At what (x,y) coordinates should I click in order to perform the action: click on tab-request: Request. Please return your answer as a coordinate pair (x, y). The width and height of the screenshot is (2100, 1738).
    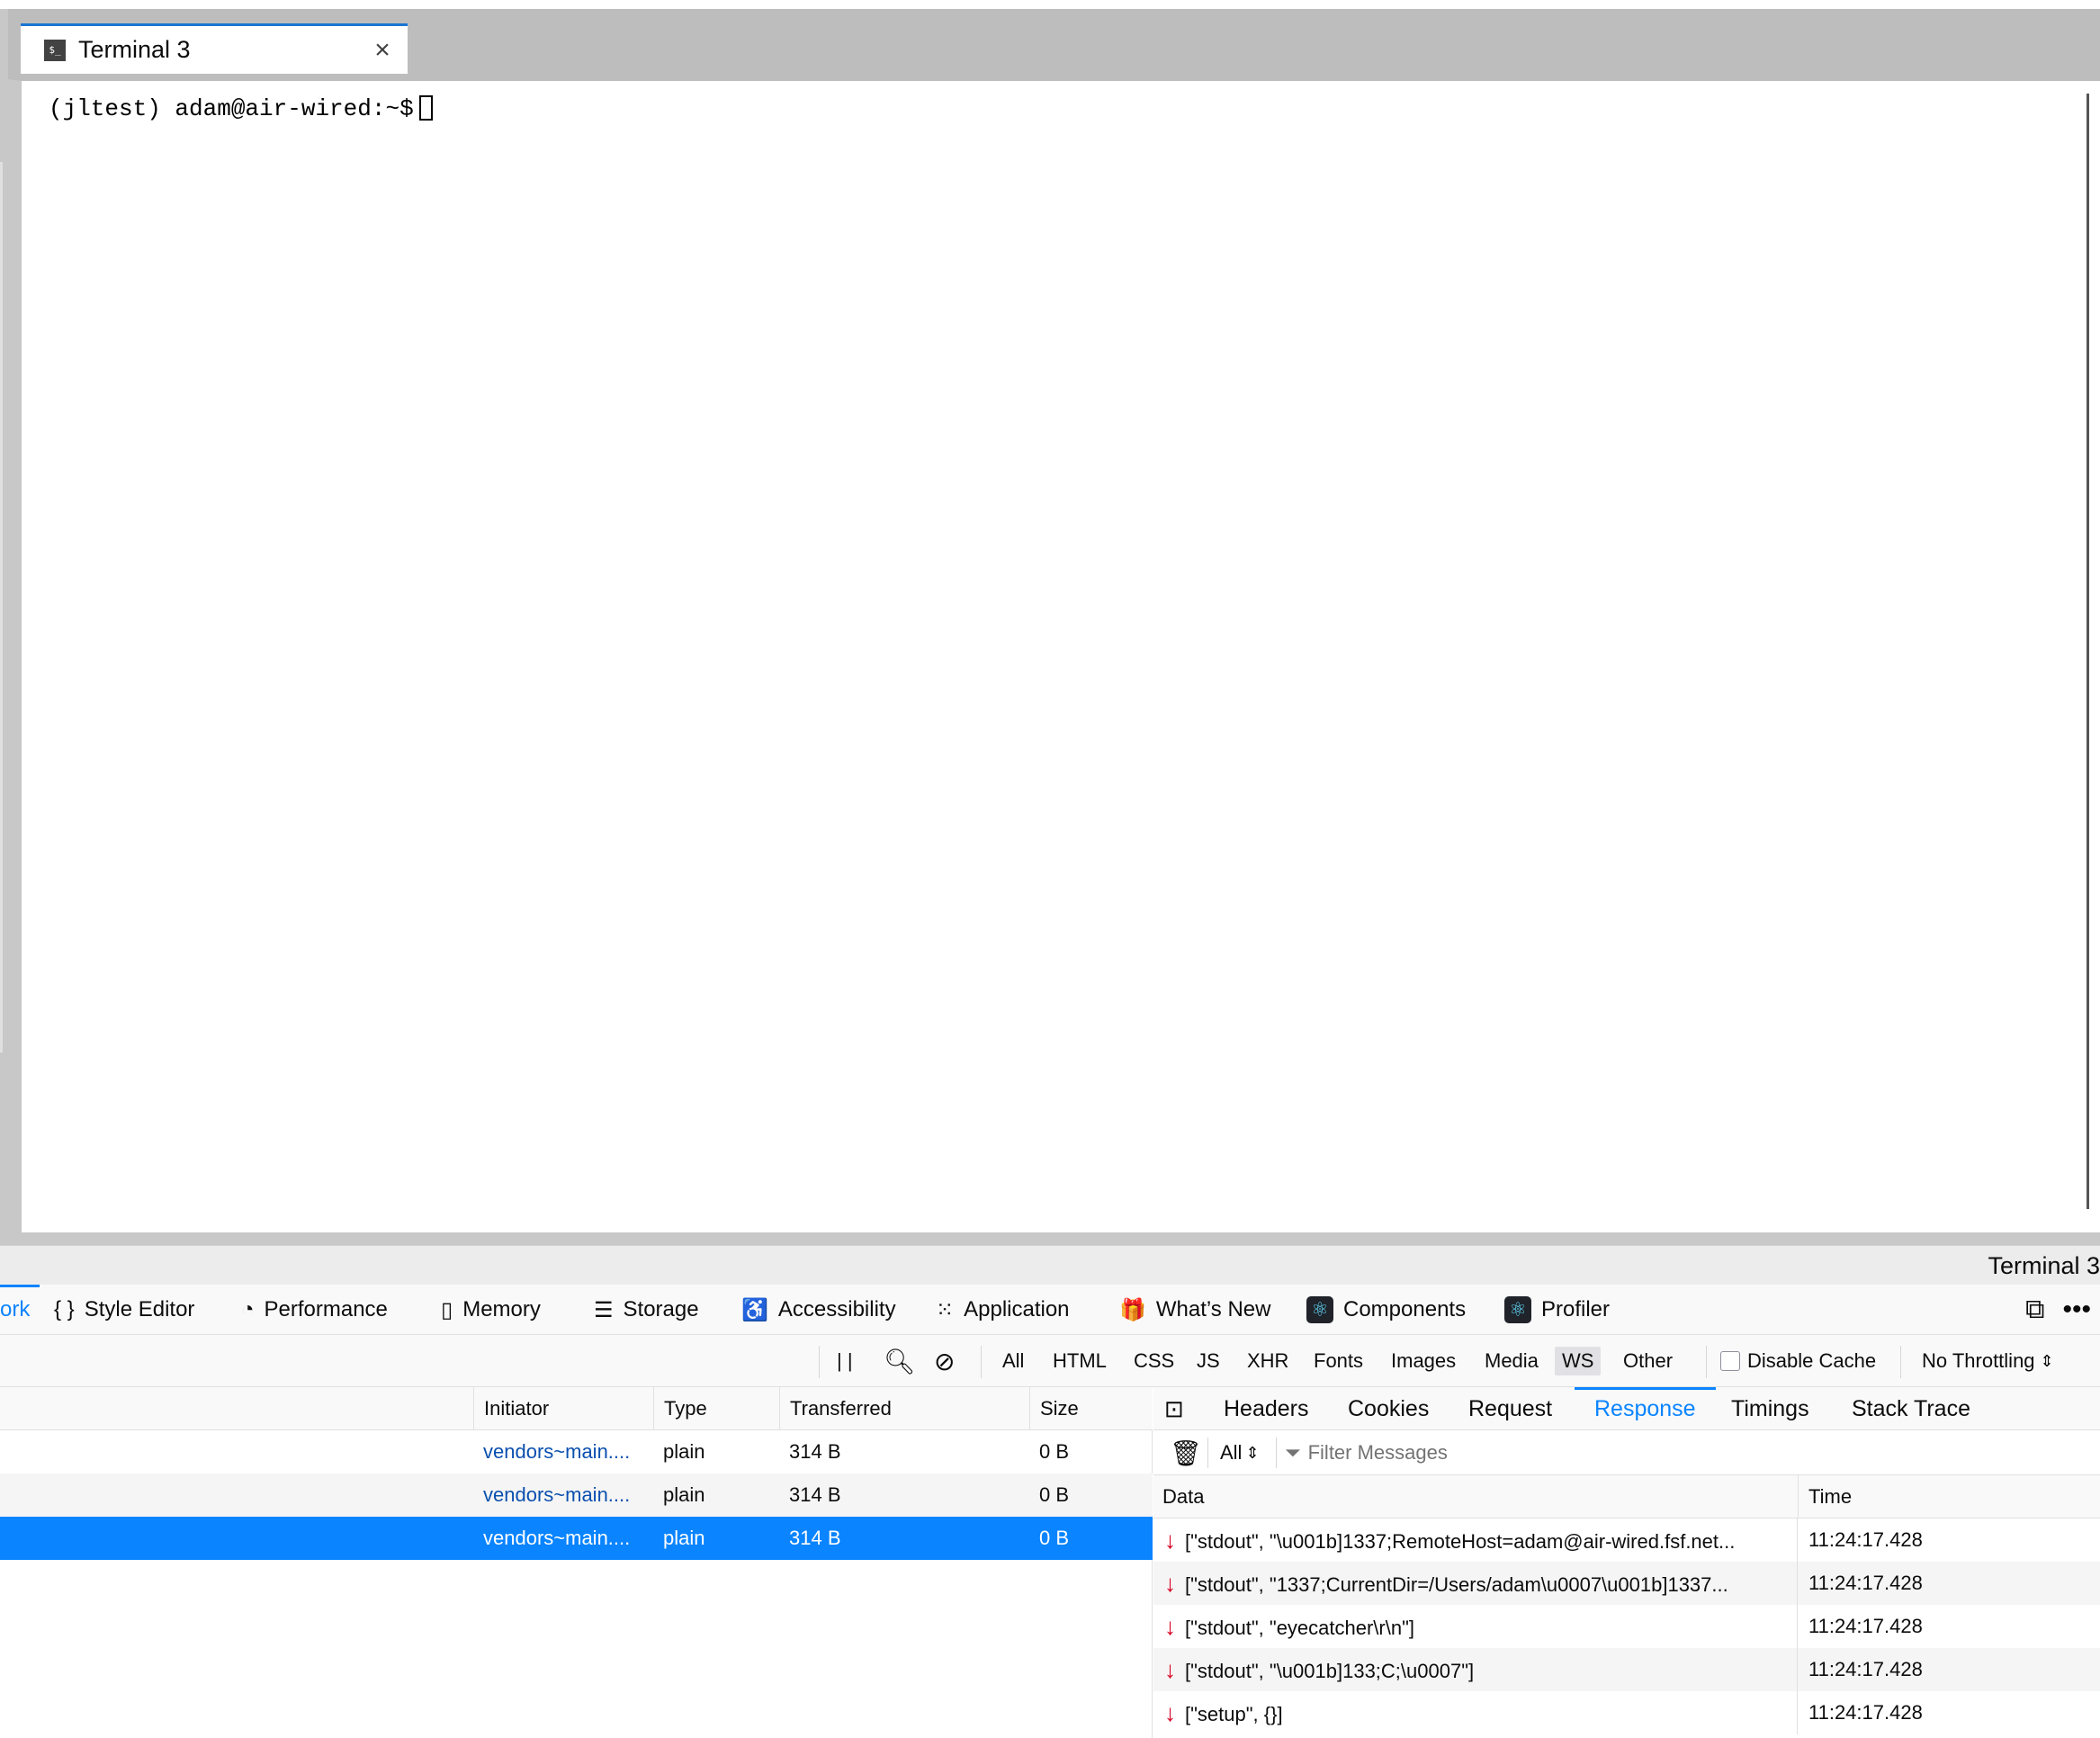
    Looking at the image, I should click on (1510, 1408).